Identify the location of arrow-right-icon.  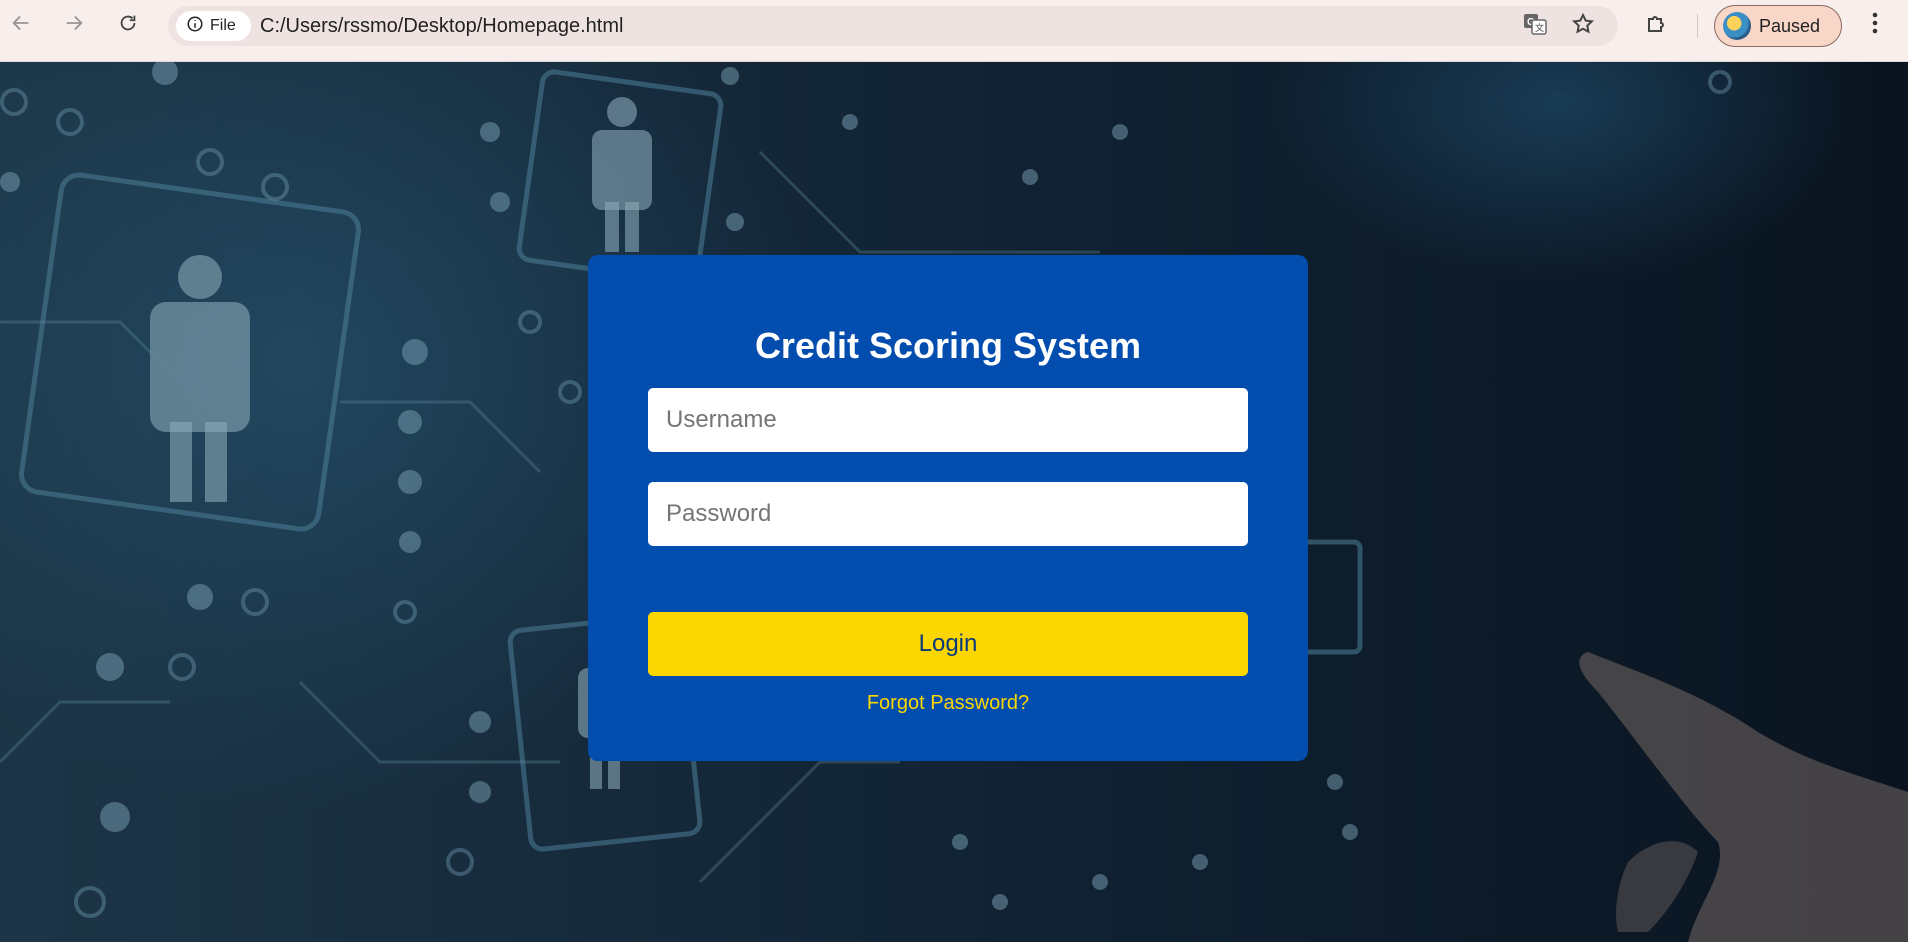
(74, 25).